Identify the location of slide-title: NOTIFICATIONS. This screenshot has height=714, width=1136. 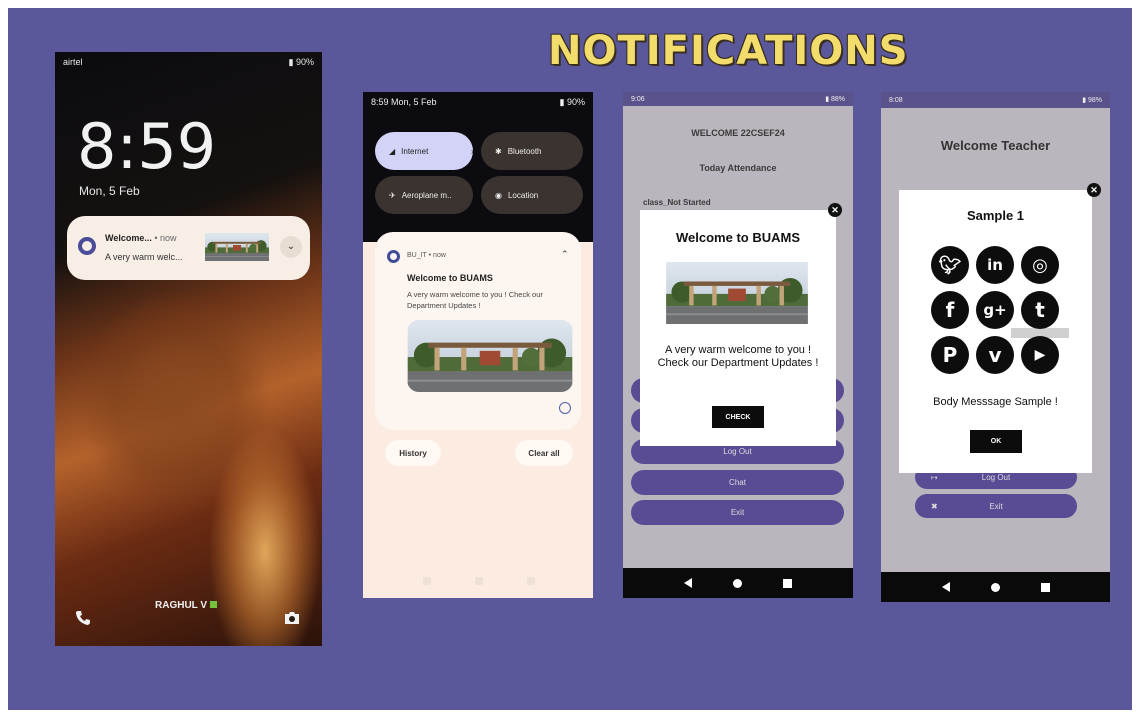
(728, 51).